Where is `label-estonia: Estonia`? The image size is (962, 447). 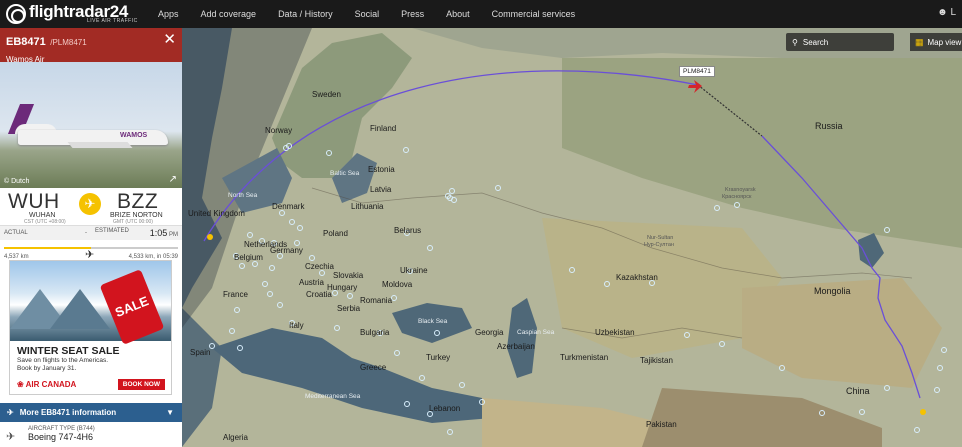 label-estonia: Estonia is located at coordinates (381, 169).